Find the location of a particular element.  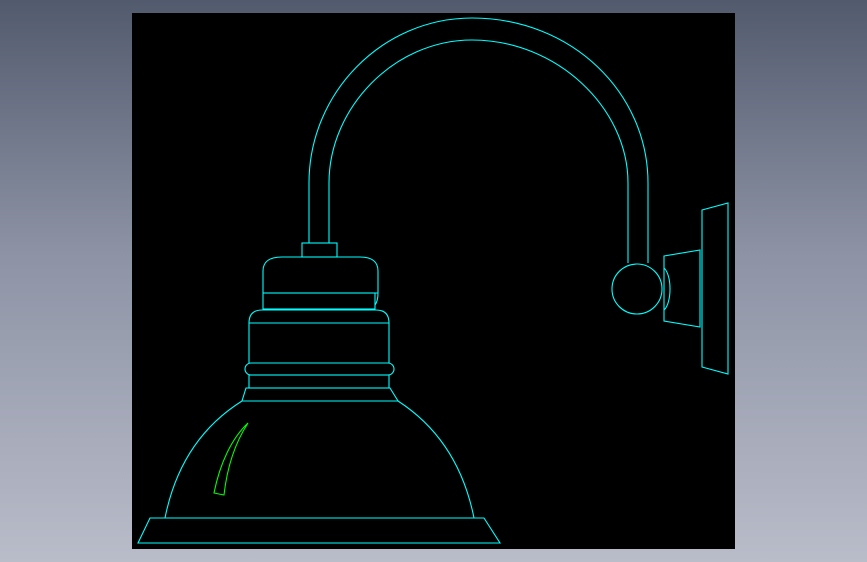

wall-plate is located at coordinates (715, 288).